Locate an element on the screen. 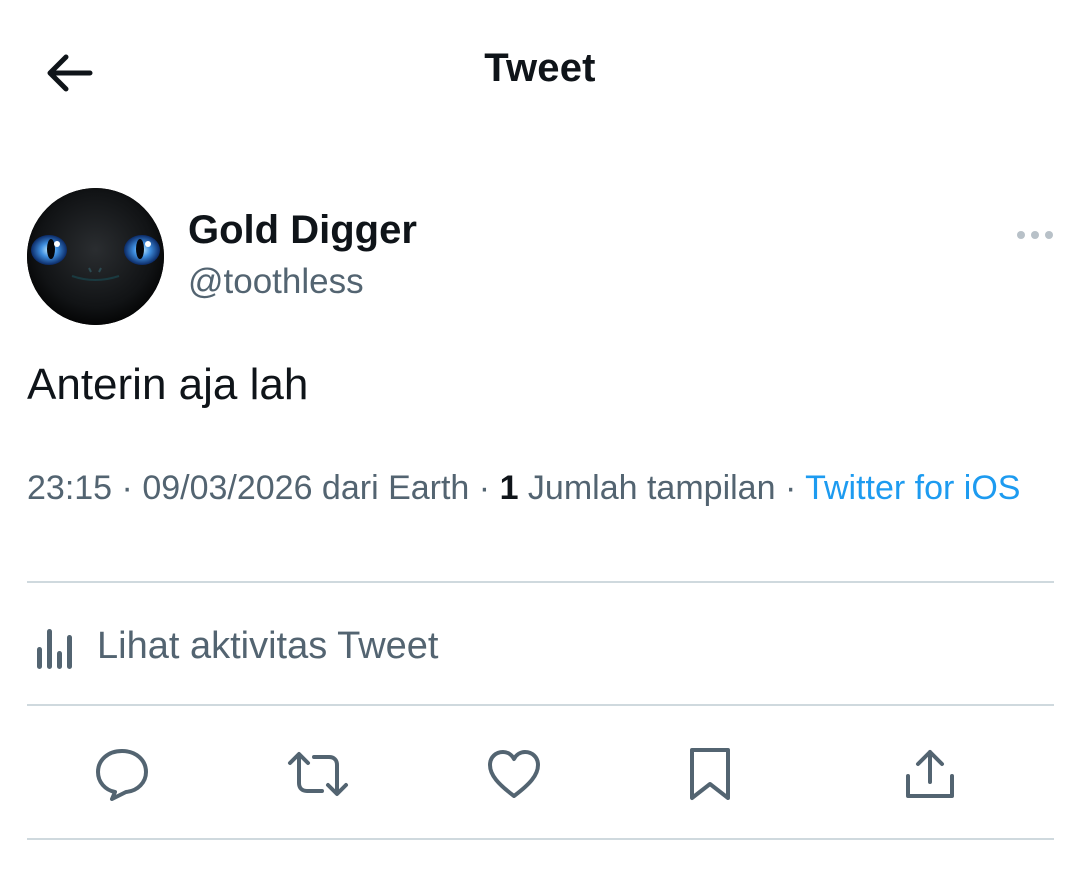 This screenshot has height=872, width=1080. reply-button is located at coordinates (122, 774).